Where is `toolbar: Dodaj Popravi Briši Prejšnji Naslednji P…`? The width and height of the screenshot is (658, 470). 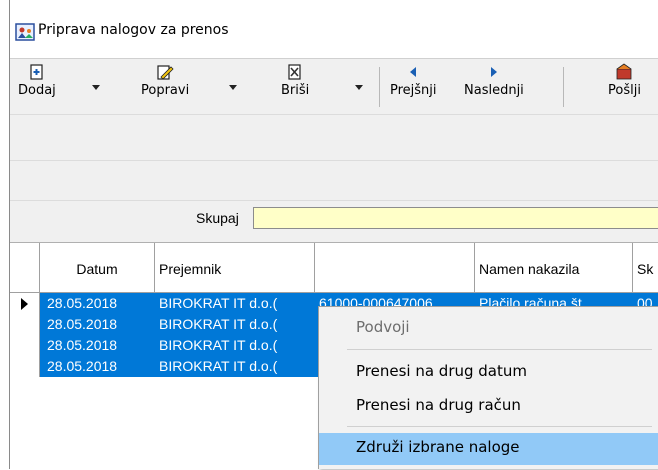 toolbar: Dodaj Popravi Briši Prejšnji Naslednji P… is located at coordinates (334, 86).